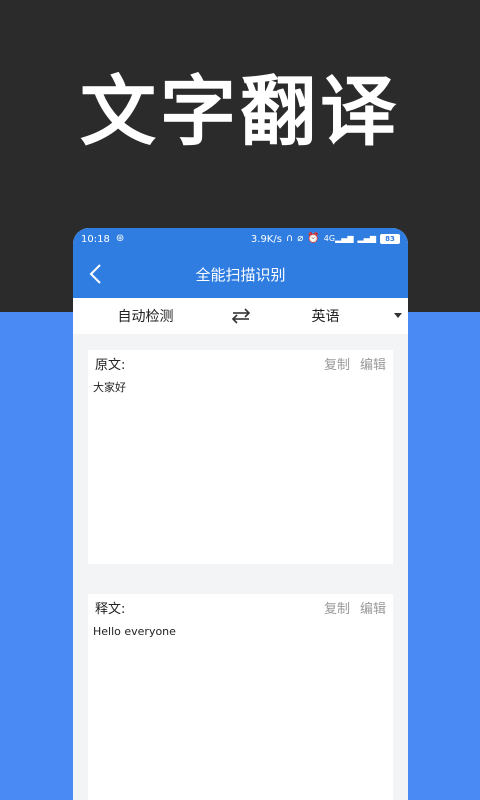  I want to click on chevron-left-icon, so click(95, 274).